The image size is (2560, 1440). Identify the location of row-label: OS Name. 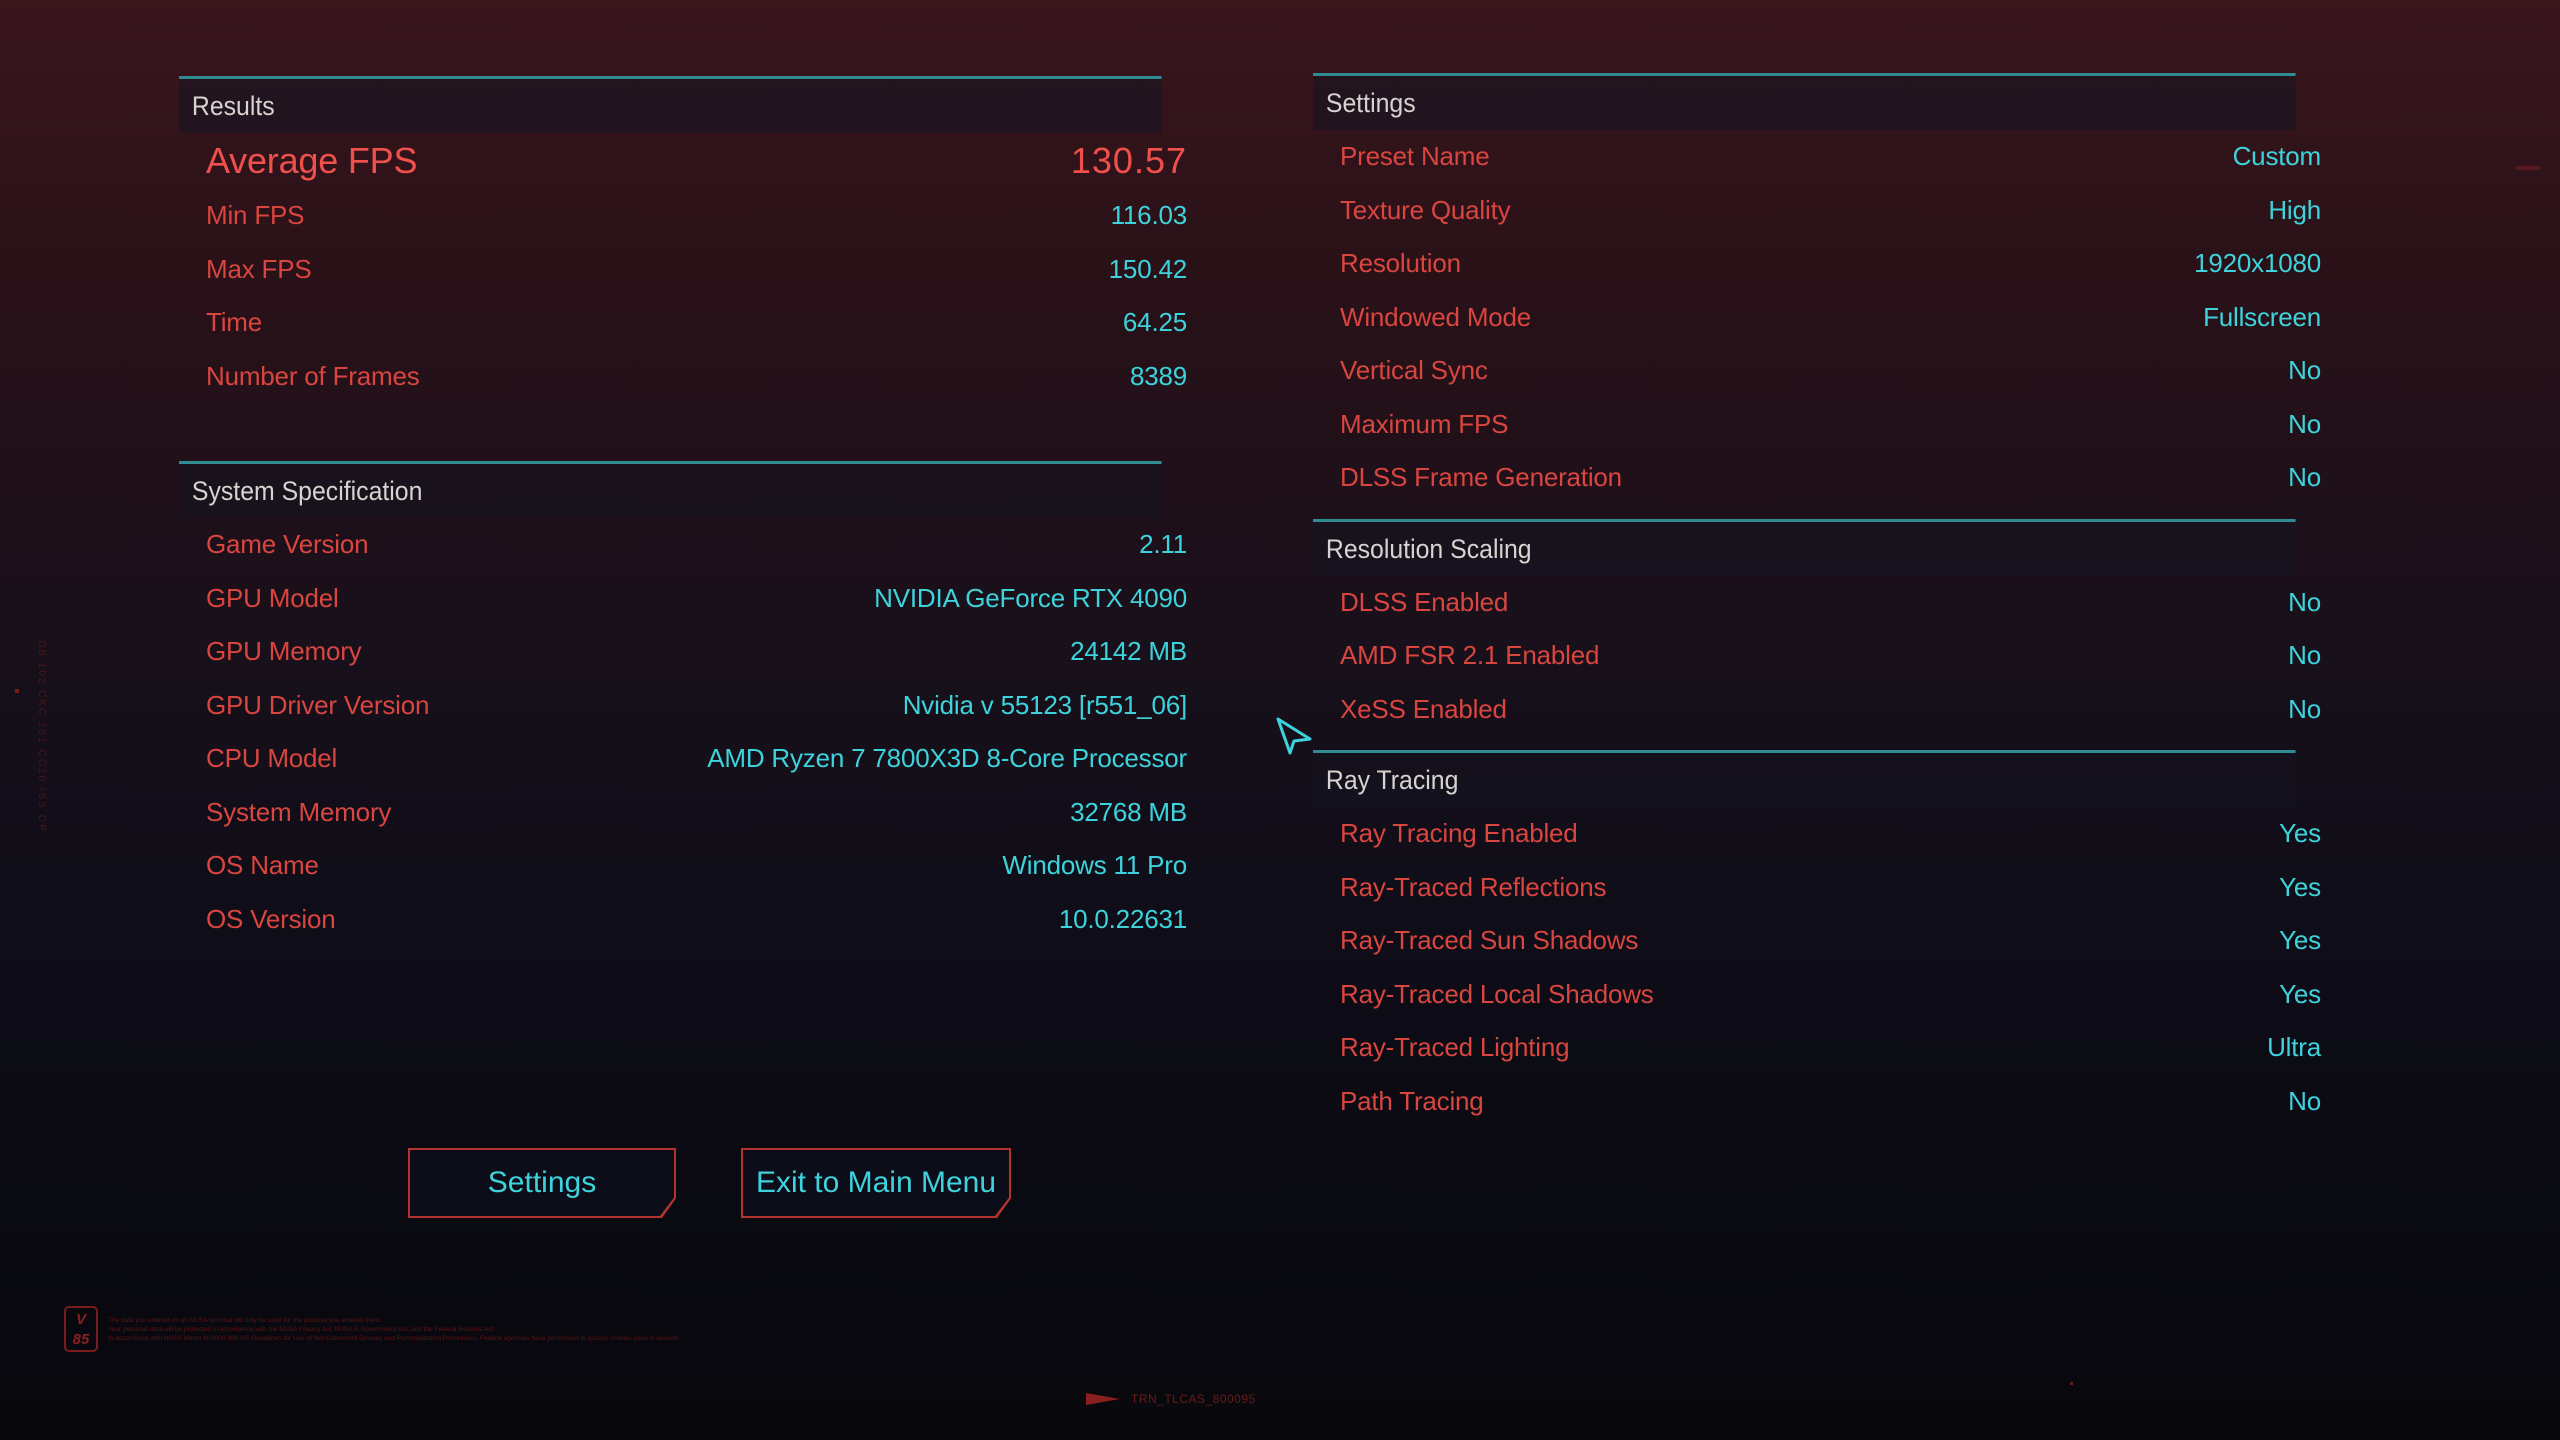
(262, 865).